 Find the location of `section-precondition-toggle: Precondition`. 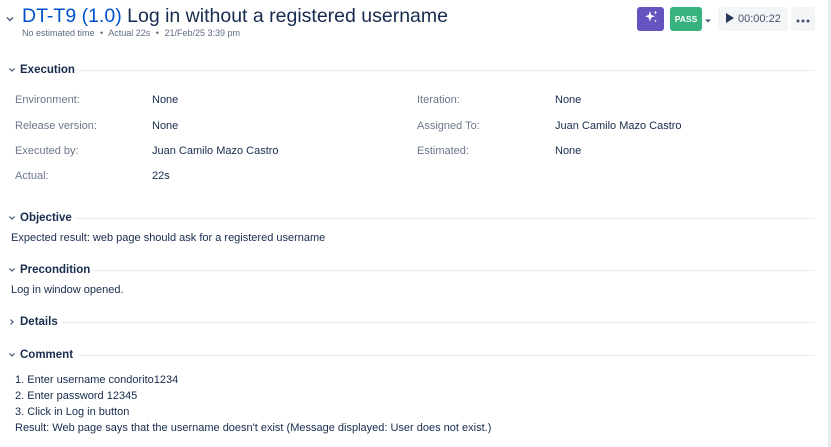

section-precondition-toggle: Precondition is located at coordinates (49, 270).